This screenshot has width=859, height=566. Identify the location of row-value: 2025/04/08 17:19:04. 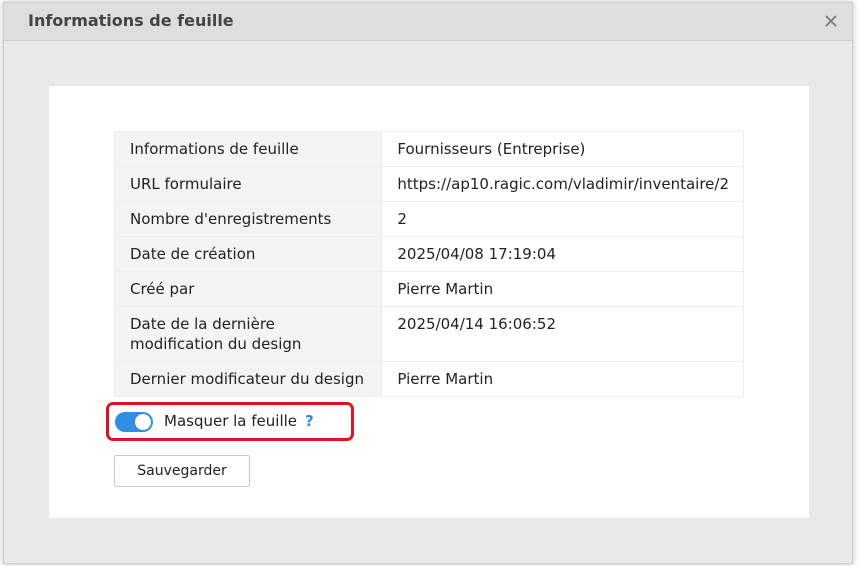
(562, 254).